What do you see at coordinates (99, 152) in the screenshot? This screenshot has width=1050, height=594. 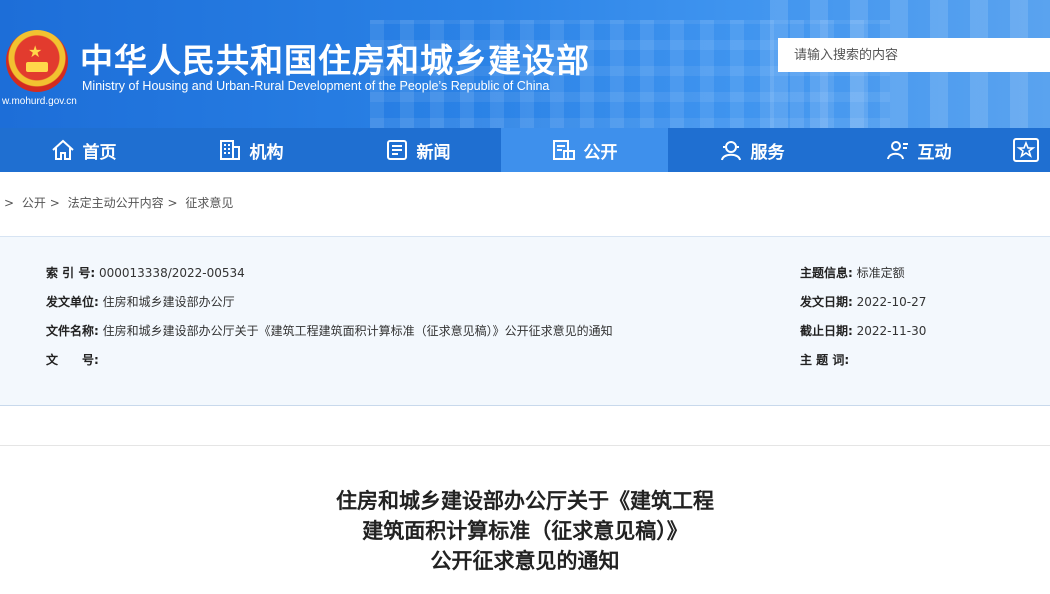 I see `nav-item-label: 首页` at bounding box center [99, 152].